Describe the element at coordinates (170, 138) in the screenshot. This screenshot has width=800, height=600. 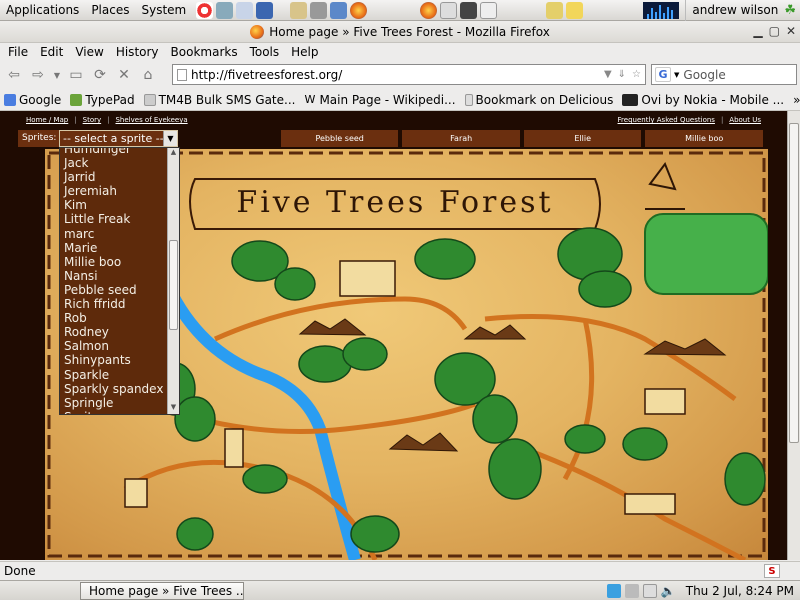
I see `select-arrow-icon: ▼` at that location.